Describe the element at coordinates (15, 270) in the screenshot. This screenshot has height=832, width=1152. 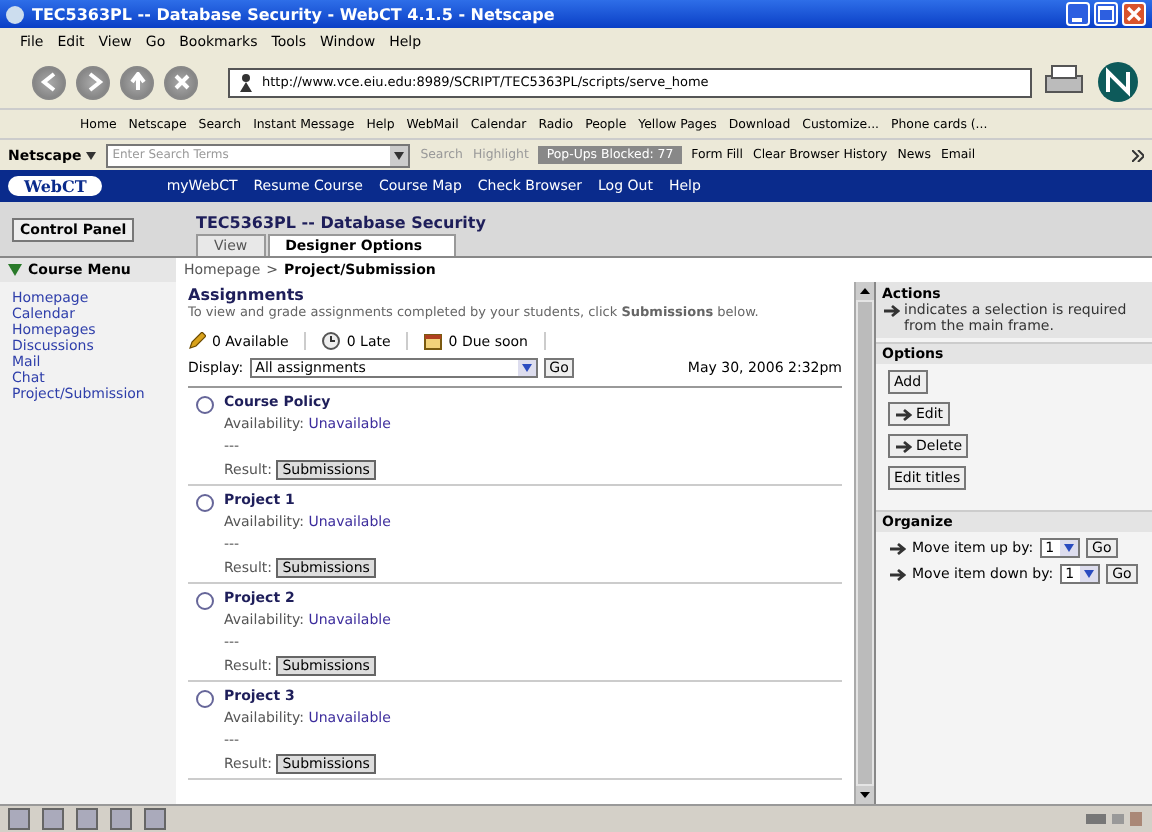
I see `triangle-icon` at that location.